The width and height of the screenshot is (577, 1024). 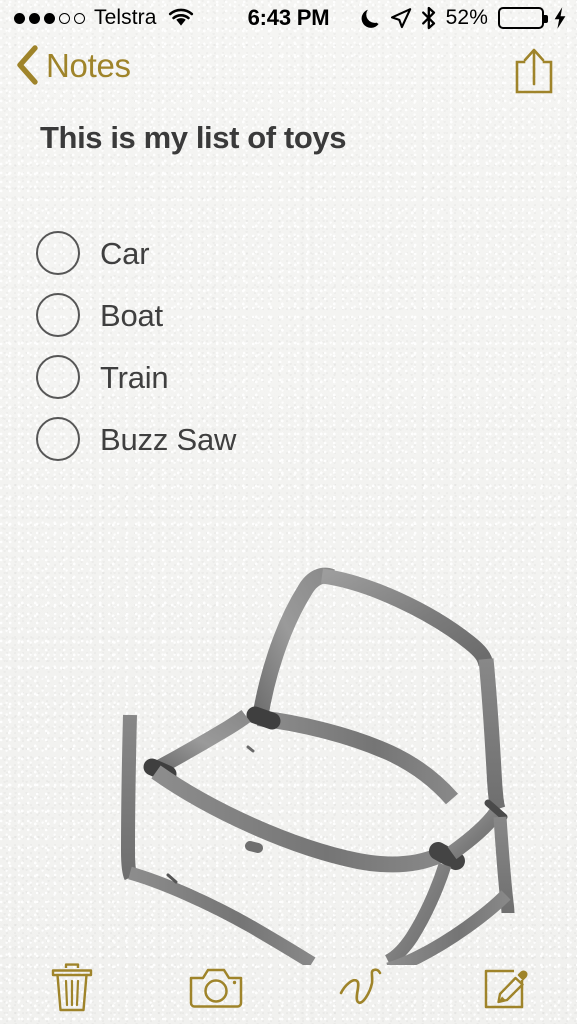 What do you see at coordinates (276, 315) in the screenshot?
I see `checklist-item-1: Boat` at bounding box center [276, 315].